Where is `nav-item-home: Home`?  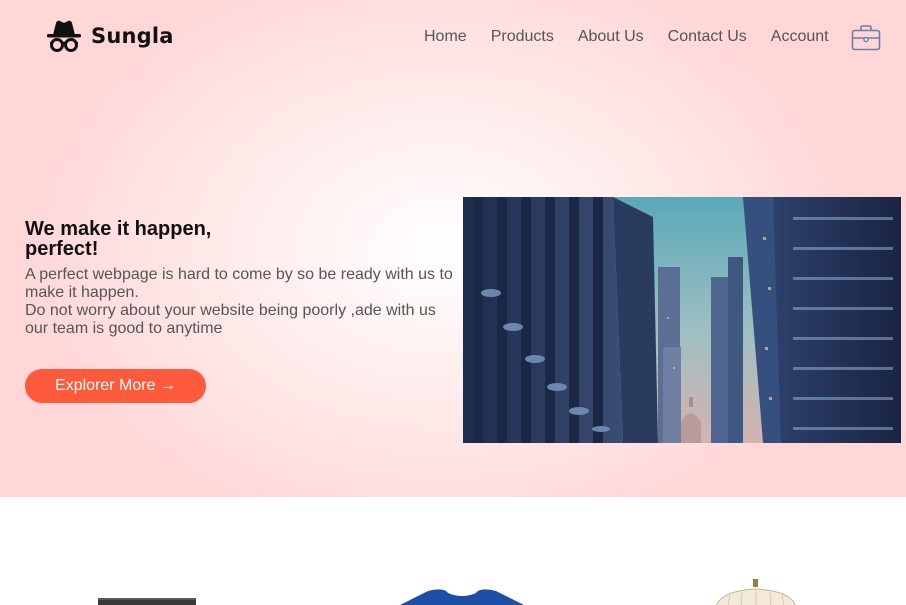 nav-item-home: Home is located at coordinates (445, 37).